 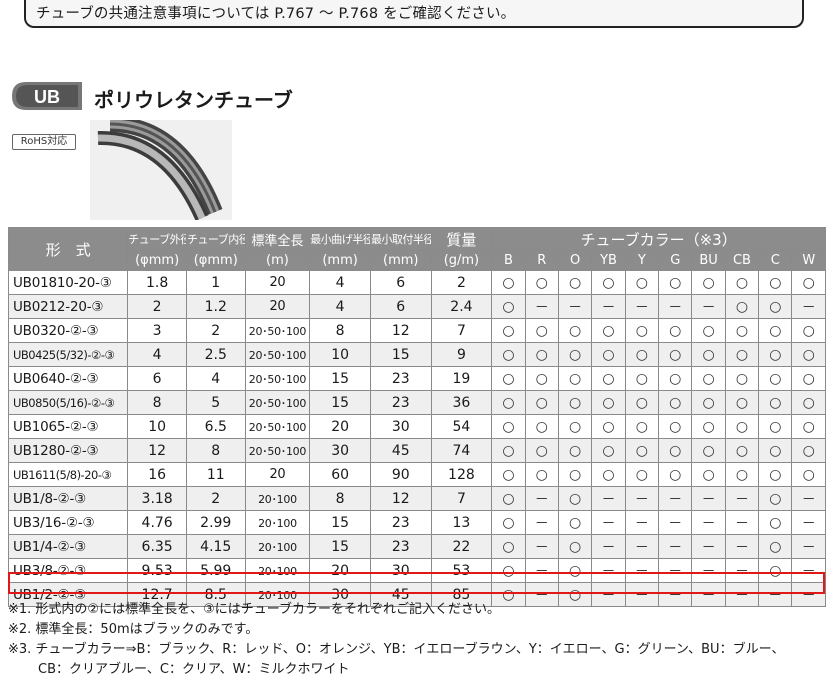 I want to click on header-color-yb: YB, so click(x=608, y=260).